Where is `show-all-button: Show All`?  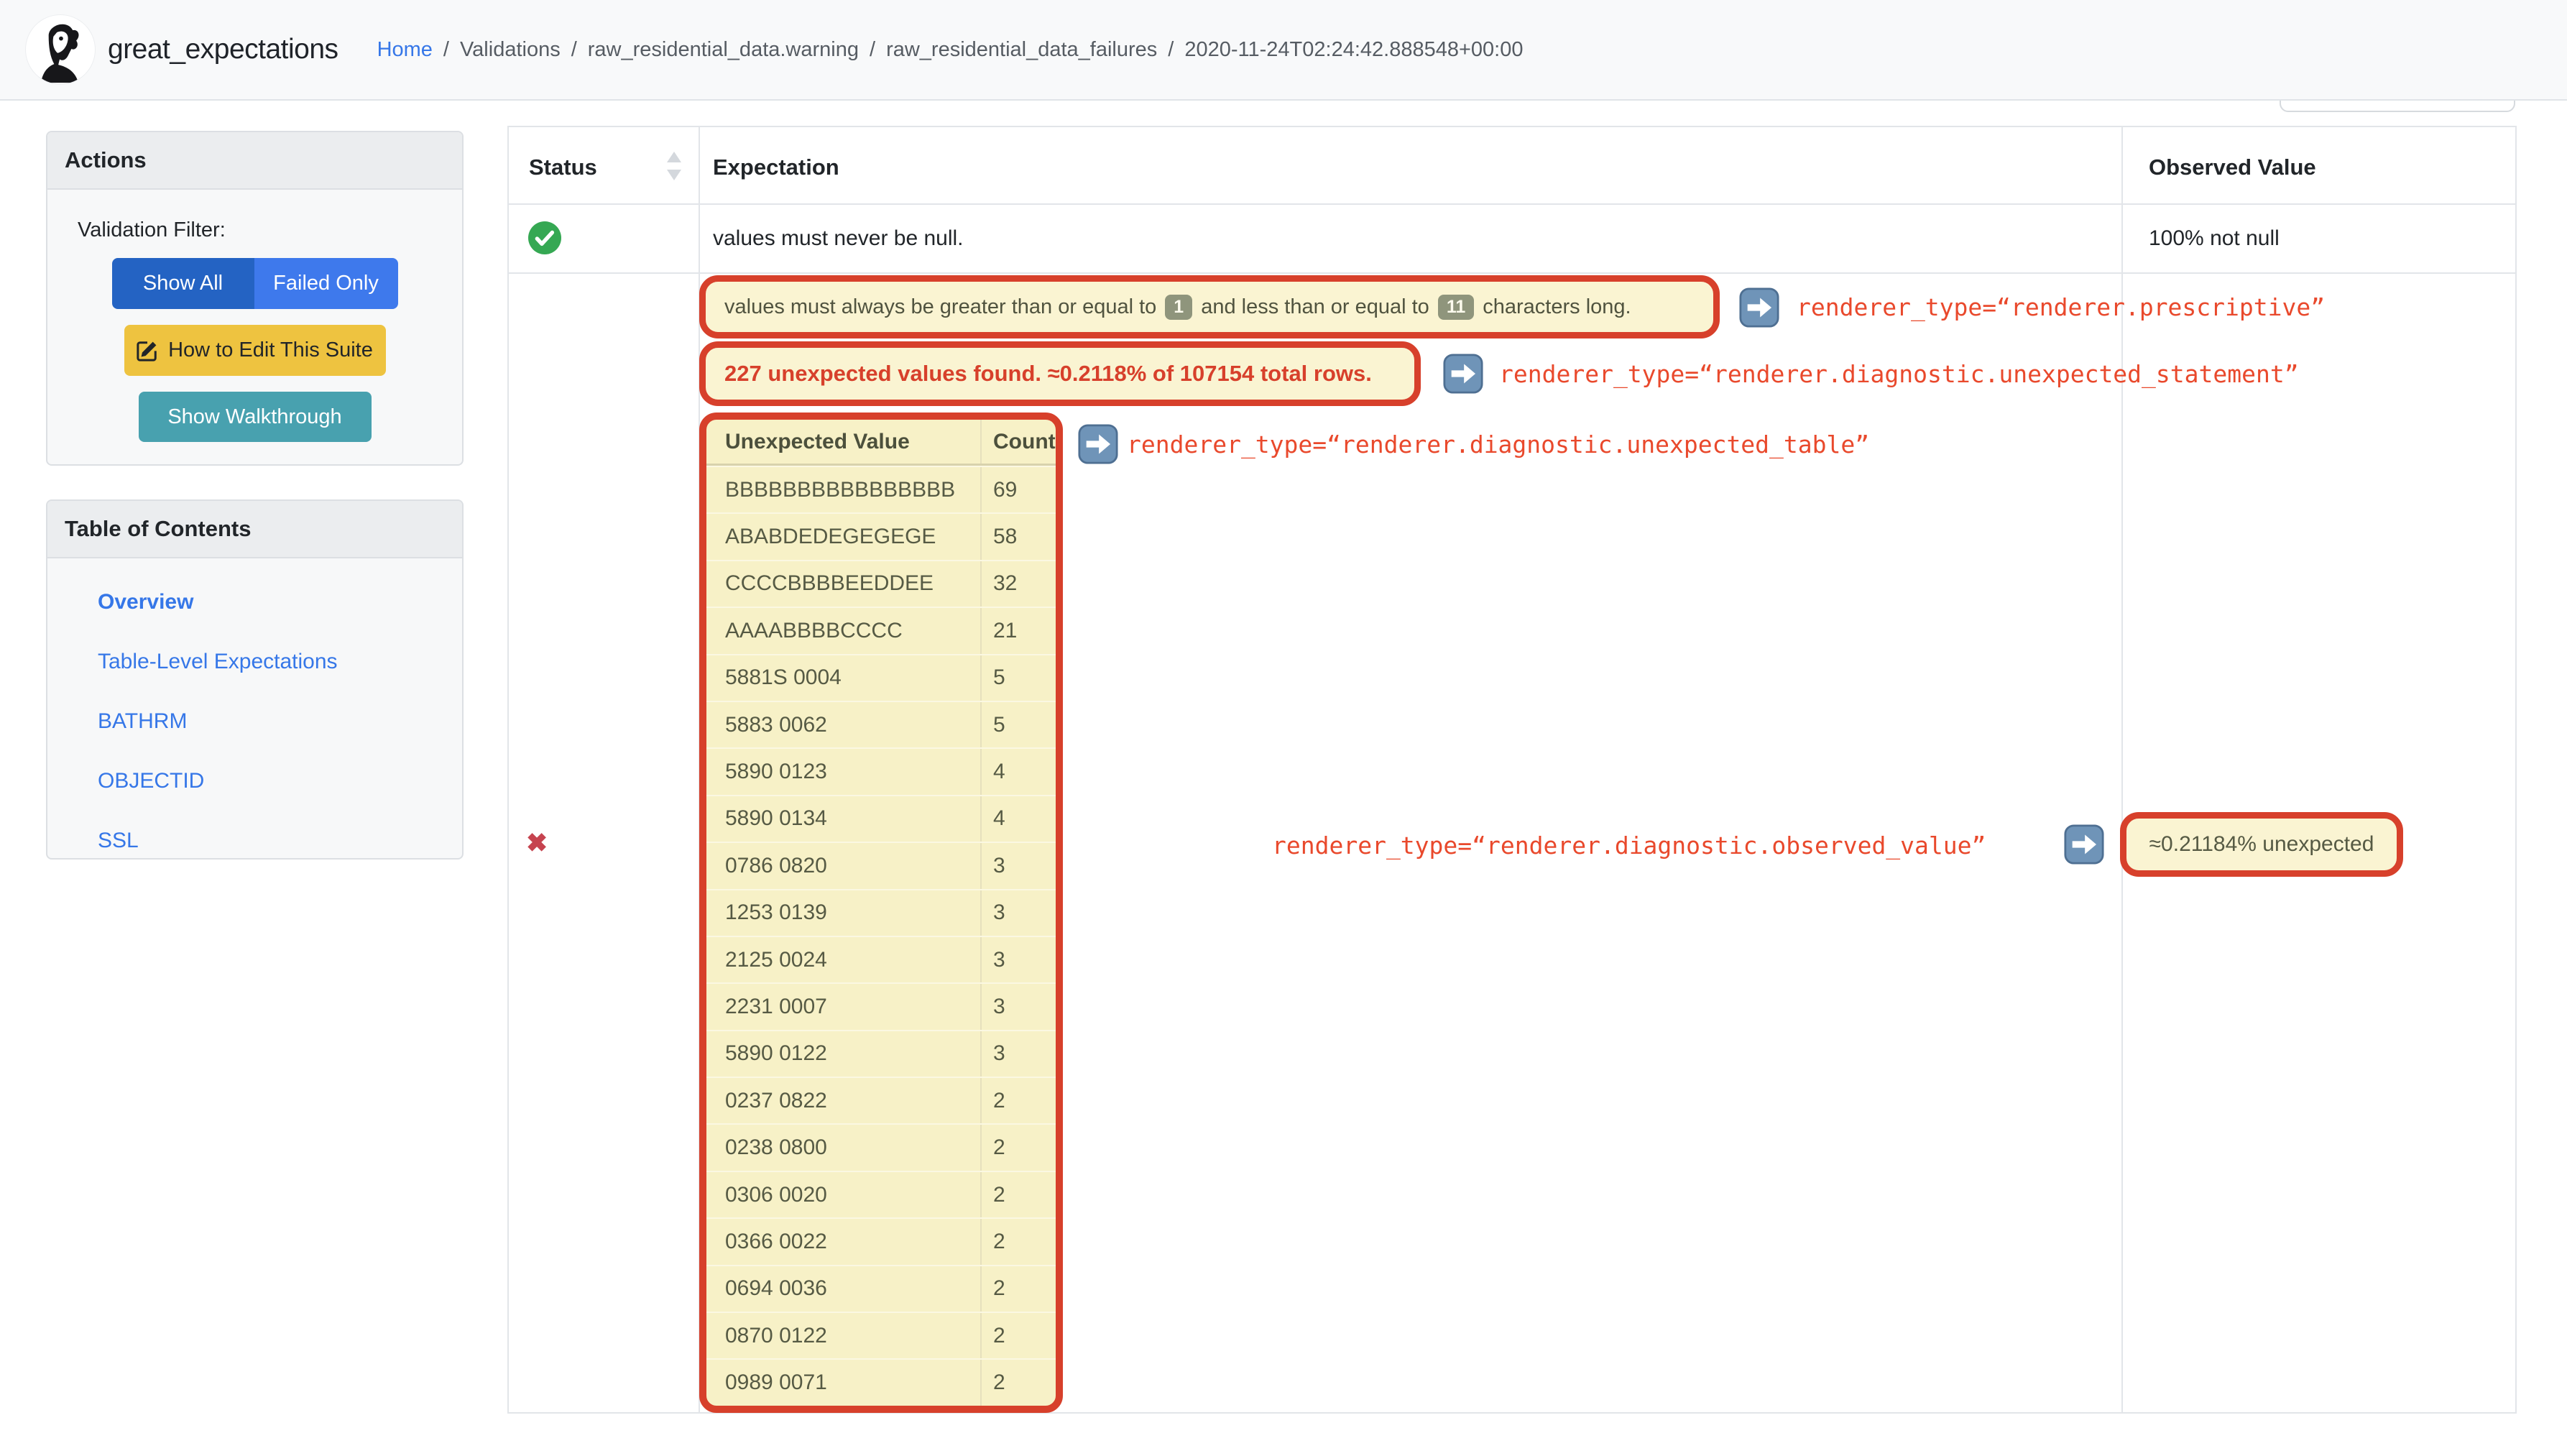 show-all-button: Show All is located at coordinates (182, 283).